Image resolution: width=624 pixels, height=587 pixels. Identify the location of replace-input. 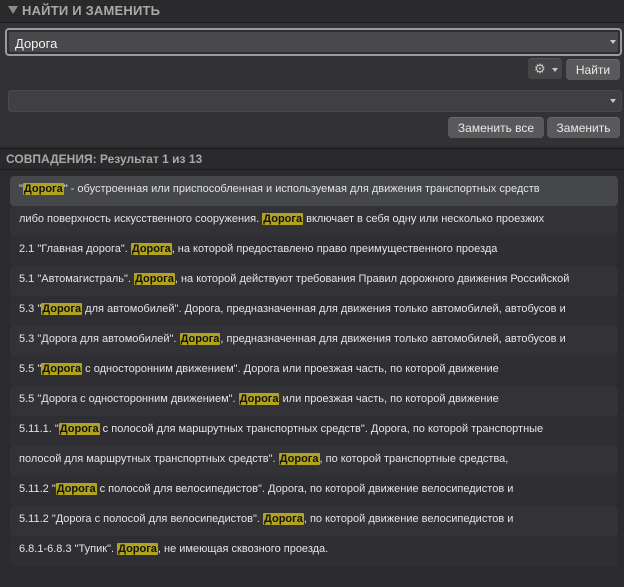
(315, 101).